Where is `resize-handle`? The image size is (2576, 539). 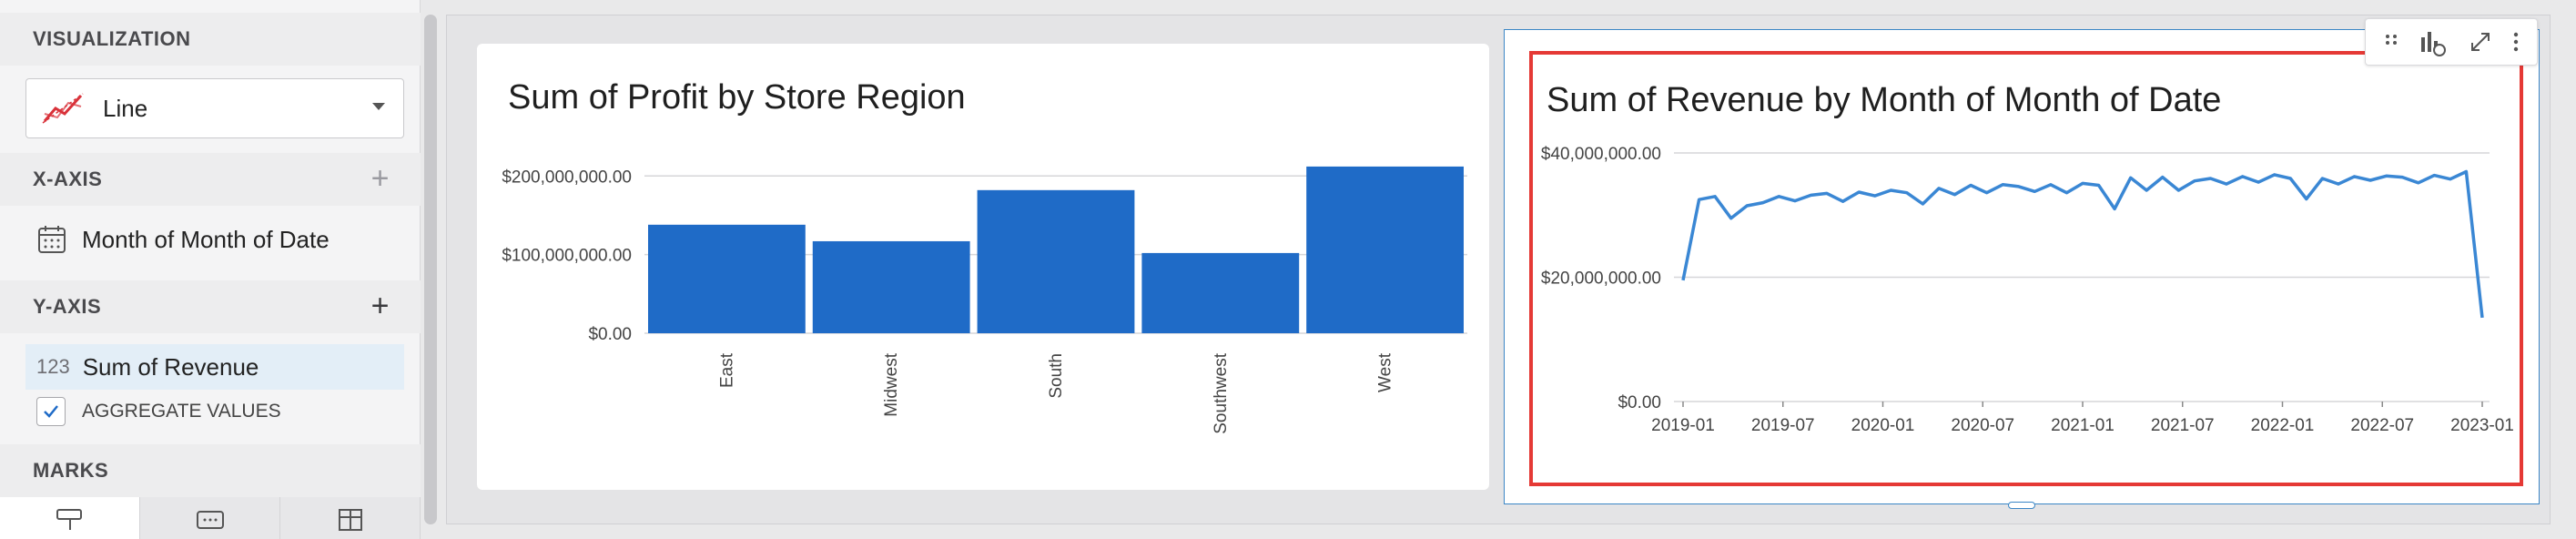 resize-handle is located at coordinates (2021, 506).